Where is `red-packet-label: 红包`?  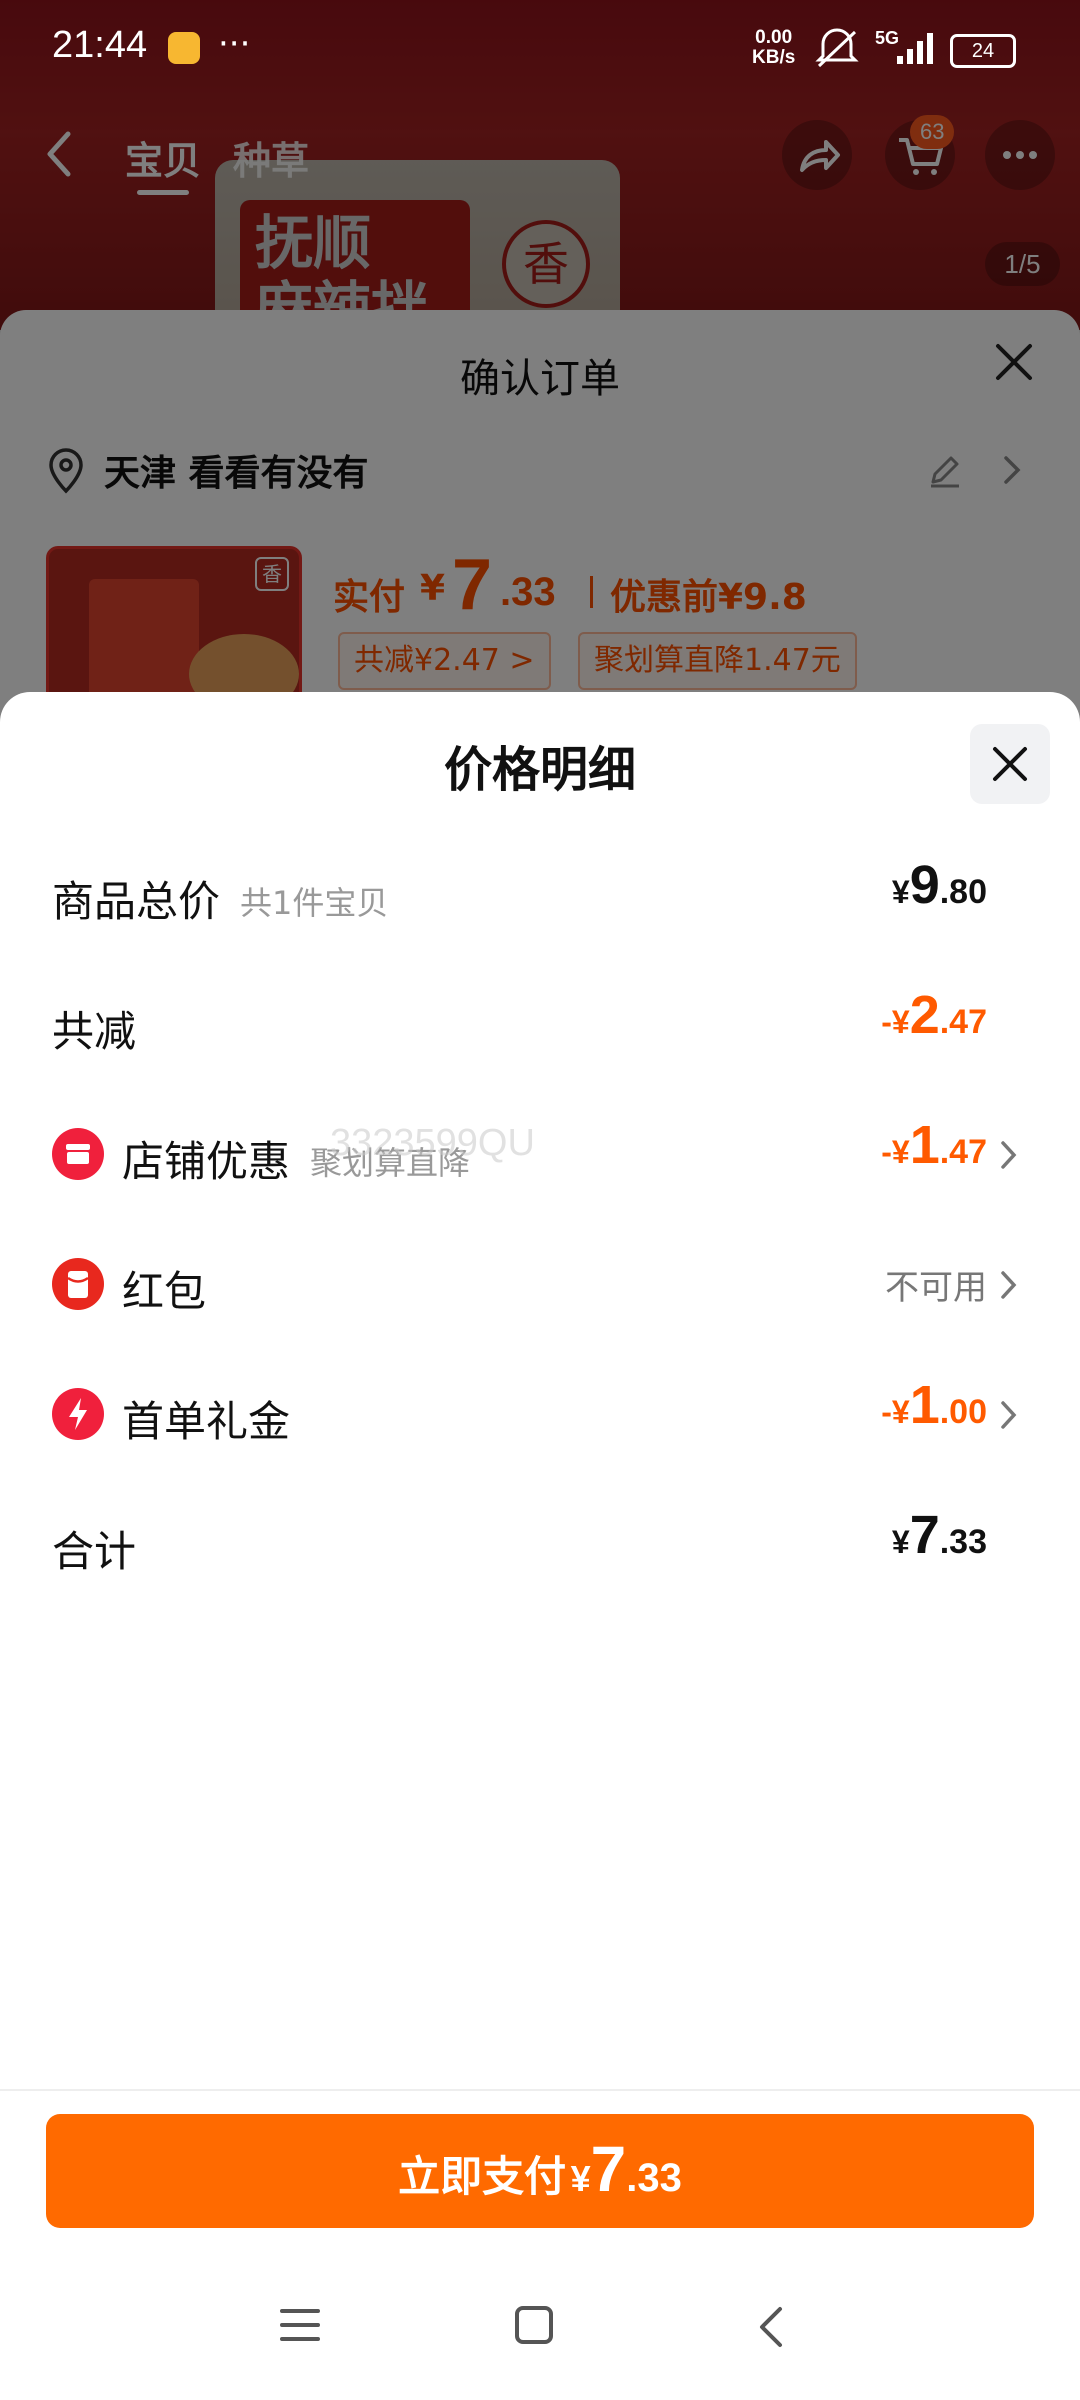
red-packet-label: 红包 is located at coordinates (164, 1291).